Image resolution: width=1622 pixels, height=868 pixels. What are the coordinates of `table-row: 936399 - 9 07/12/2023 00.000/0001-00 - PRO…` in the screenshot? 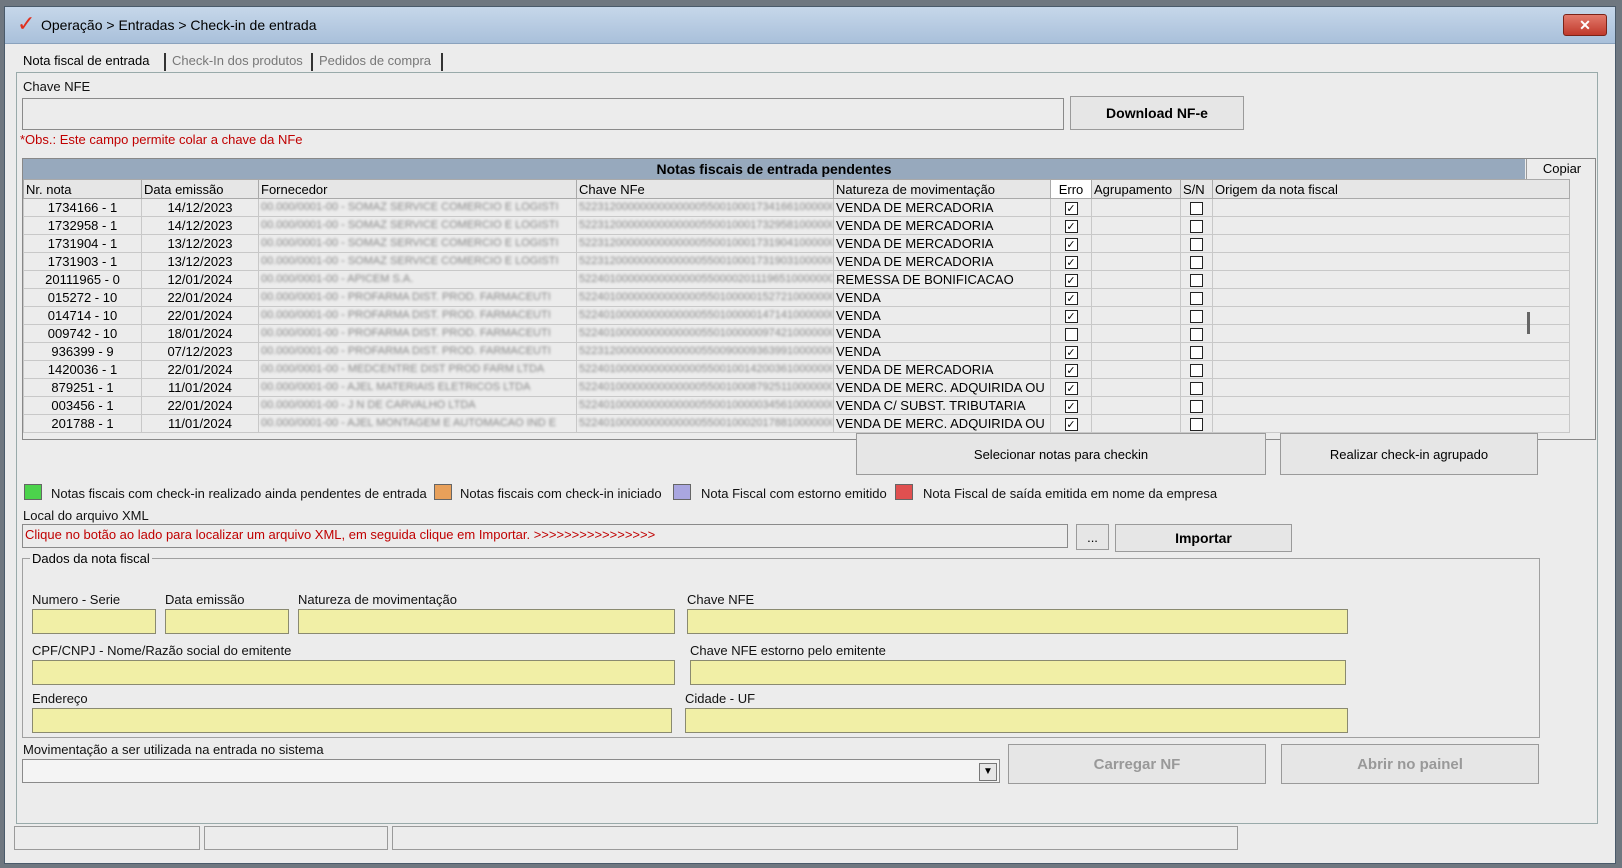 It's located at (796, 351).